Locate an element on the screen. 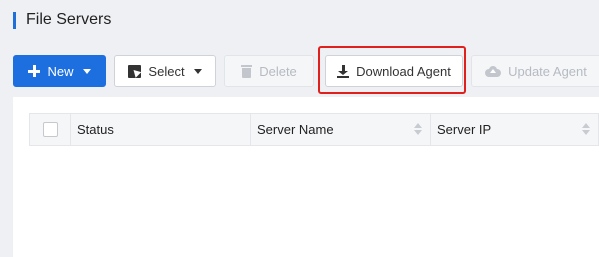  new-button-label: New is located at coordinates (60, 71).